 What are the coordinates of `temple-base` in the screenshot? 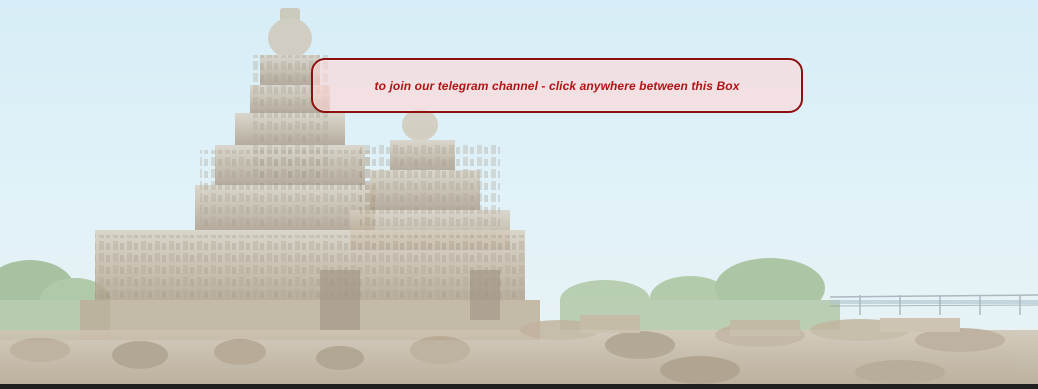 It's located at (310, 285).